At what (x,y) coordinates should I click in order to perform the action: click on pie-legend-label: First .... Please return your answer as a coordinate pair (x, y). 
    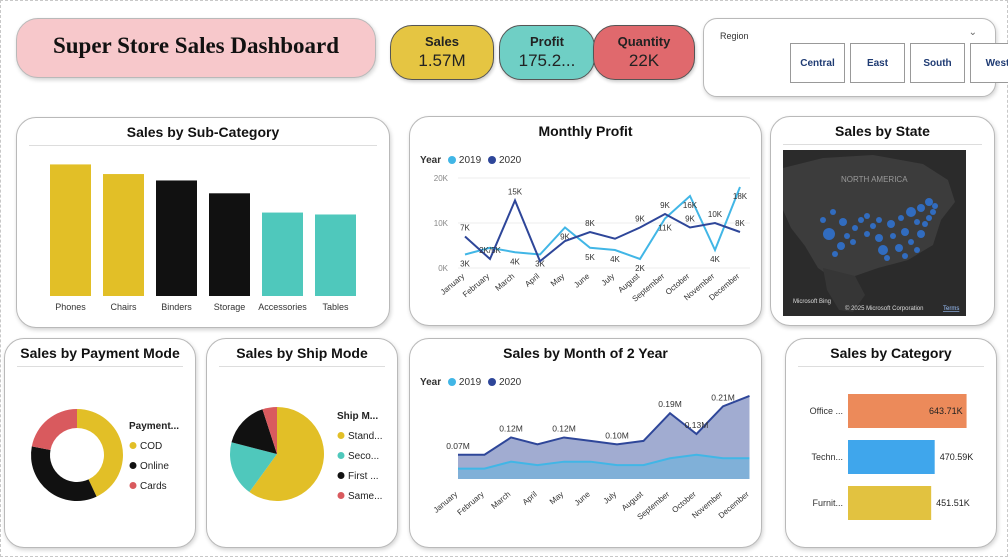
    Looking at the image, I should click on (363, 476).